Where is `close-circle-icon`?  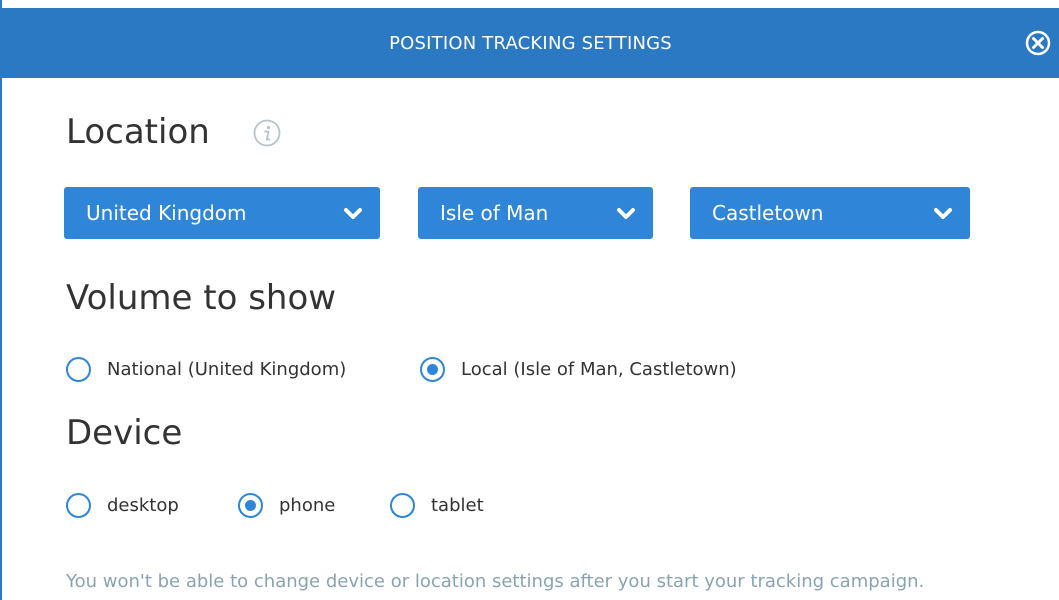
close-circle-icon is located at coordinates (1038, 43).